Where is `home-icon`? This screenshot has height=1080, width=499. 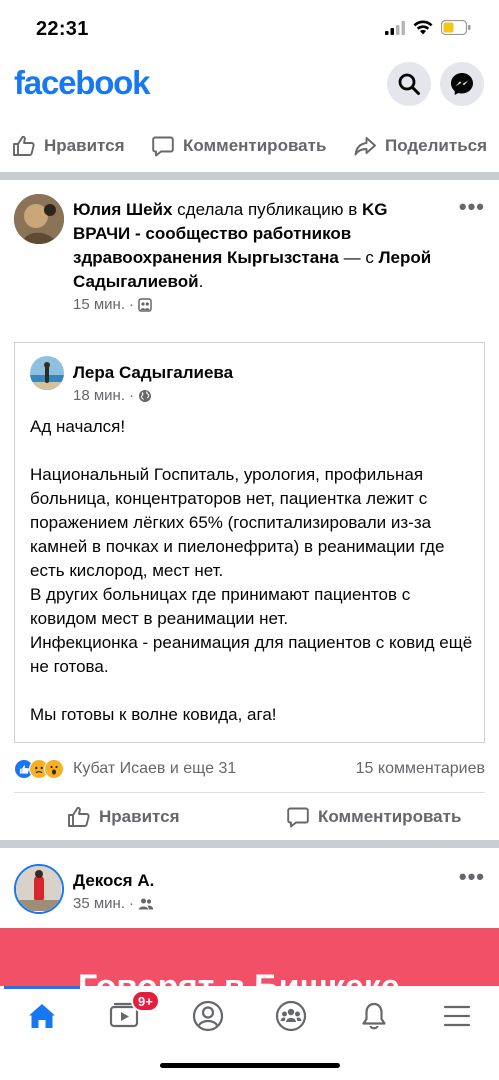
home-icon is located at coordinates (42, 1016).